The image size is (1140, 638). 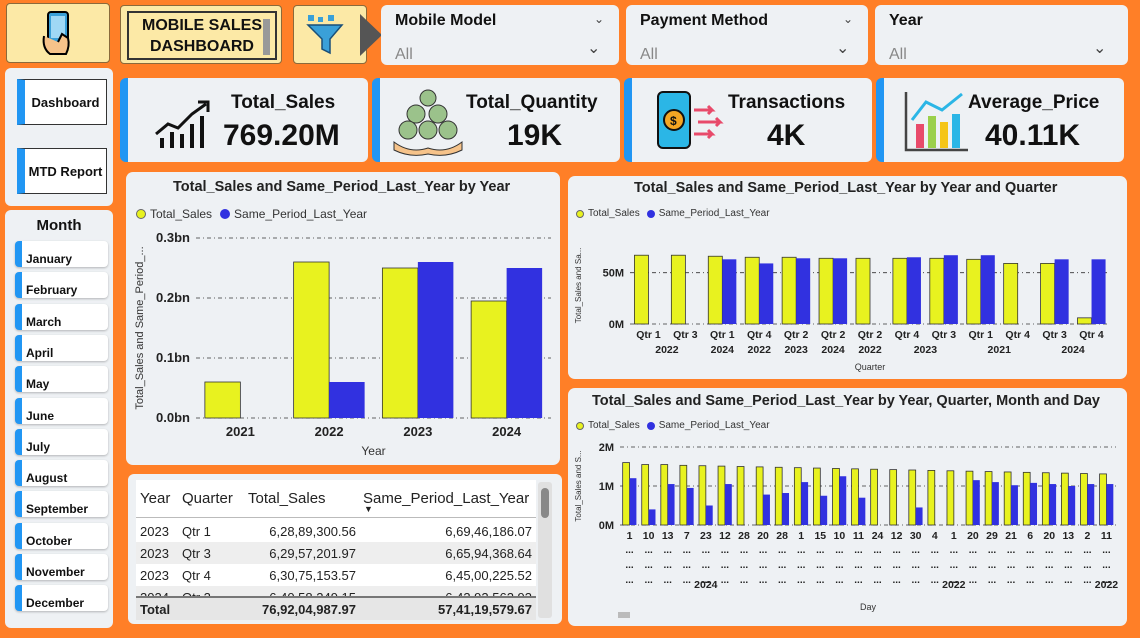 What do you see at coordinates (207, 498) in the screenshot?
I see `column-header-quarter: Quarter` at bounding box center [207, 498].